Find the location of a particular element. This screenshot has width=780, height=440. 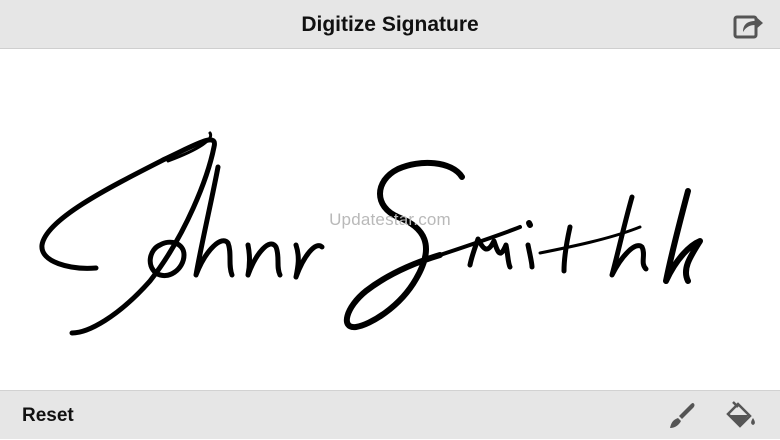

share-icon is located at coordinates (748, 27).